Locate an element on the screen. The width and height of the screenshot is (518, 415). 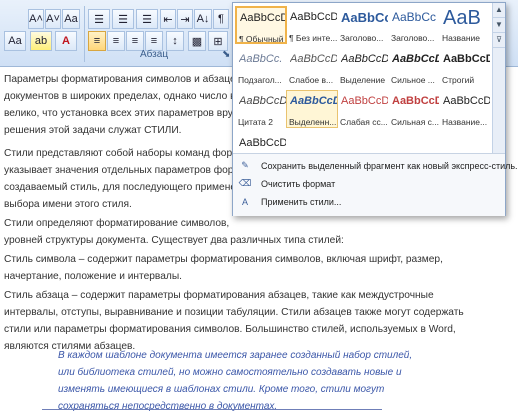
style-name: Цитата 2 is located at coordinates (255, 122).